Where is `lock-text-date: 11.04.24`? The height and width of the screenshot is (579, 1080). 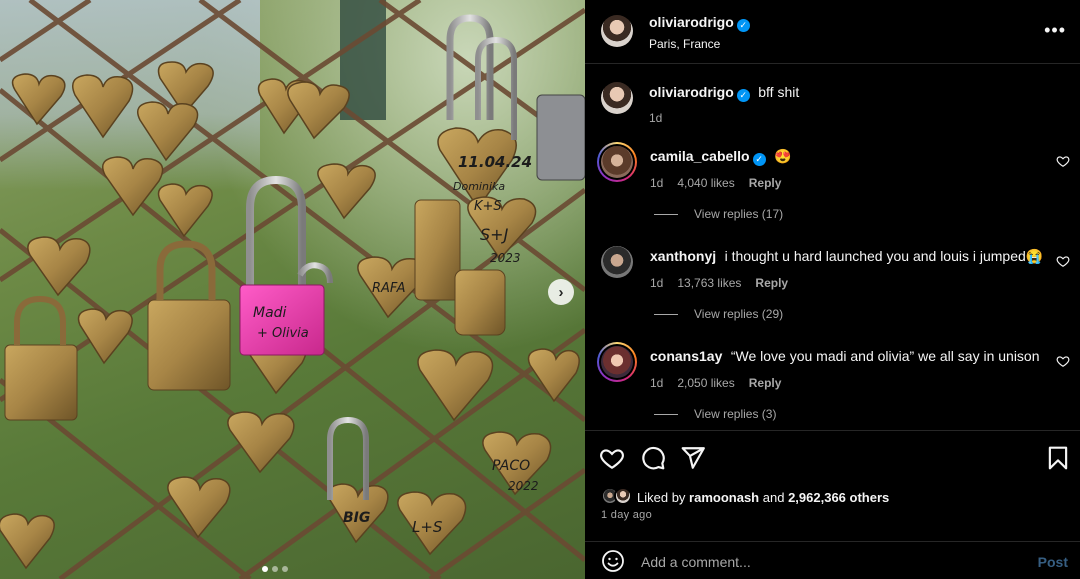 lock-text-date: 11.04.24 is located at coordinates (495, 162).